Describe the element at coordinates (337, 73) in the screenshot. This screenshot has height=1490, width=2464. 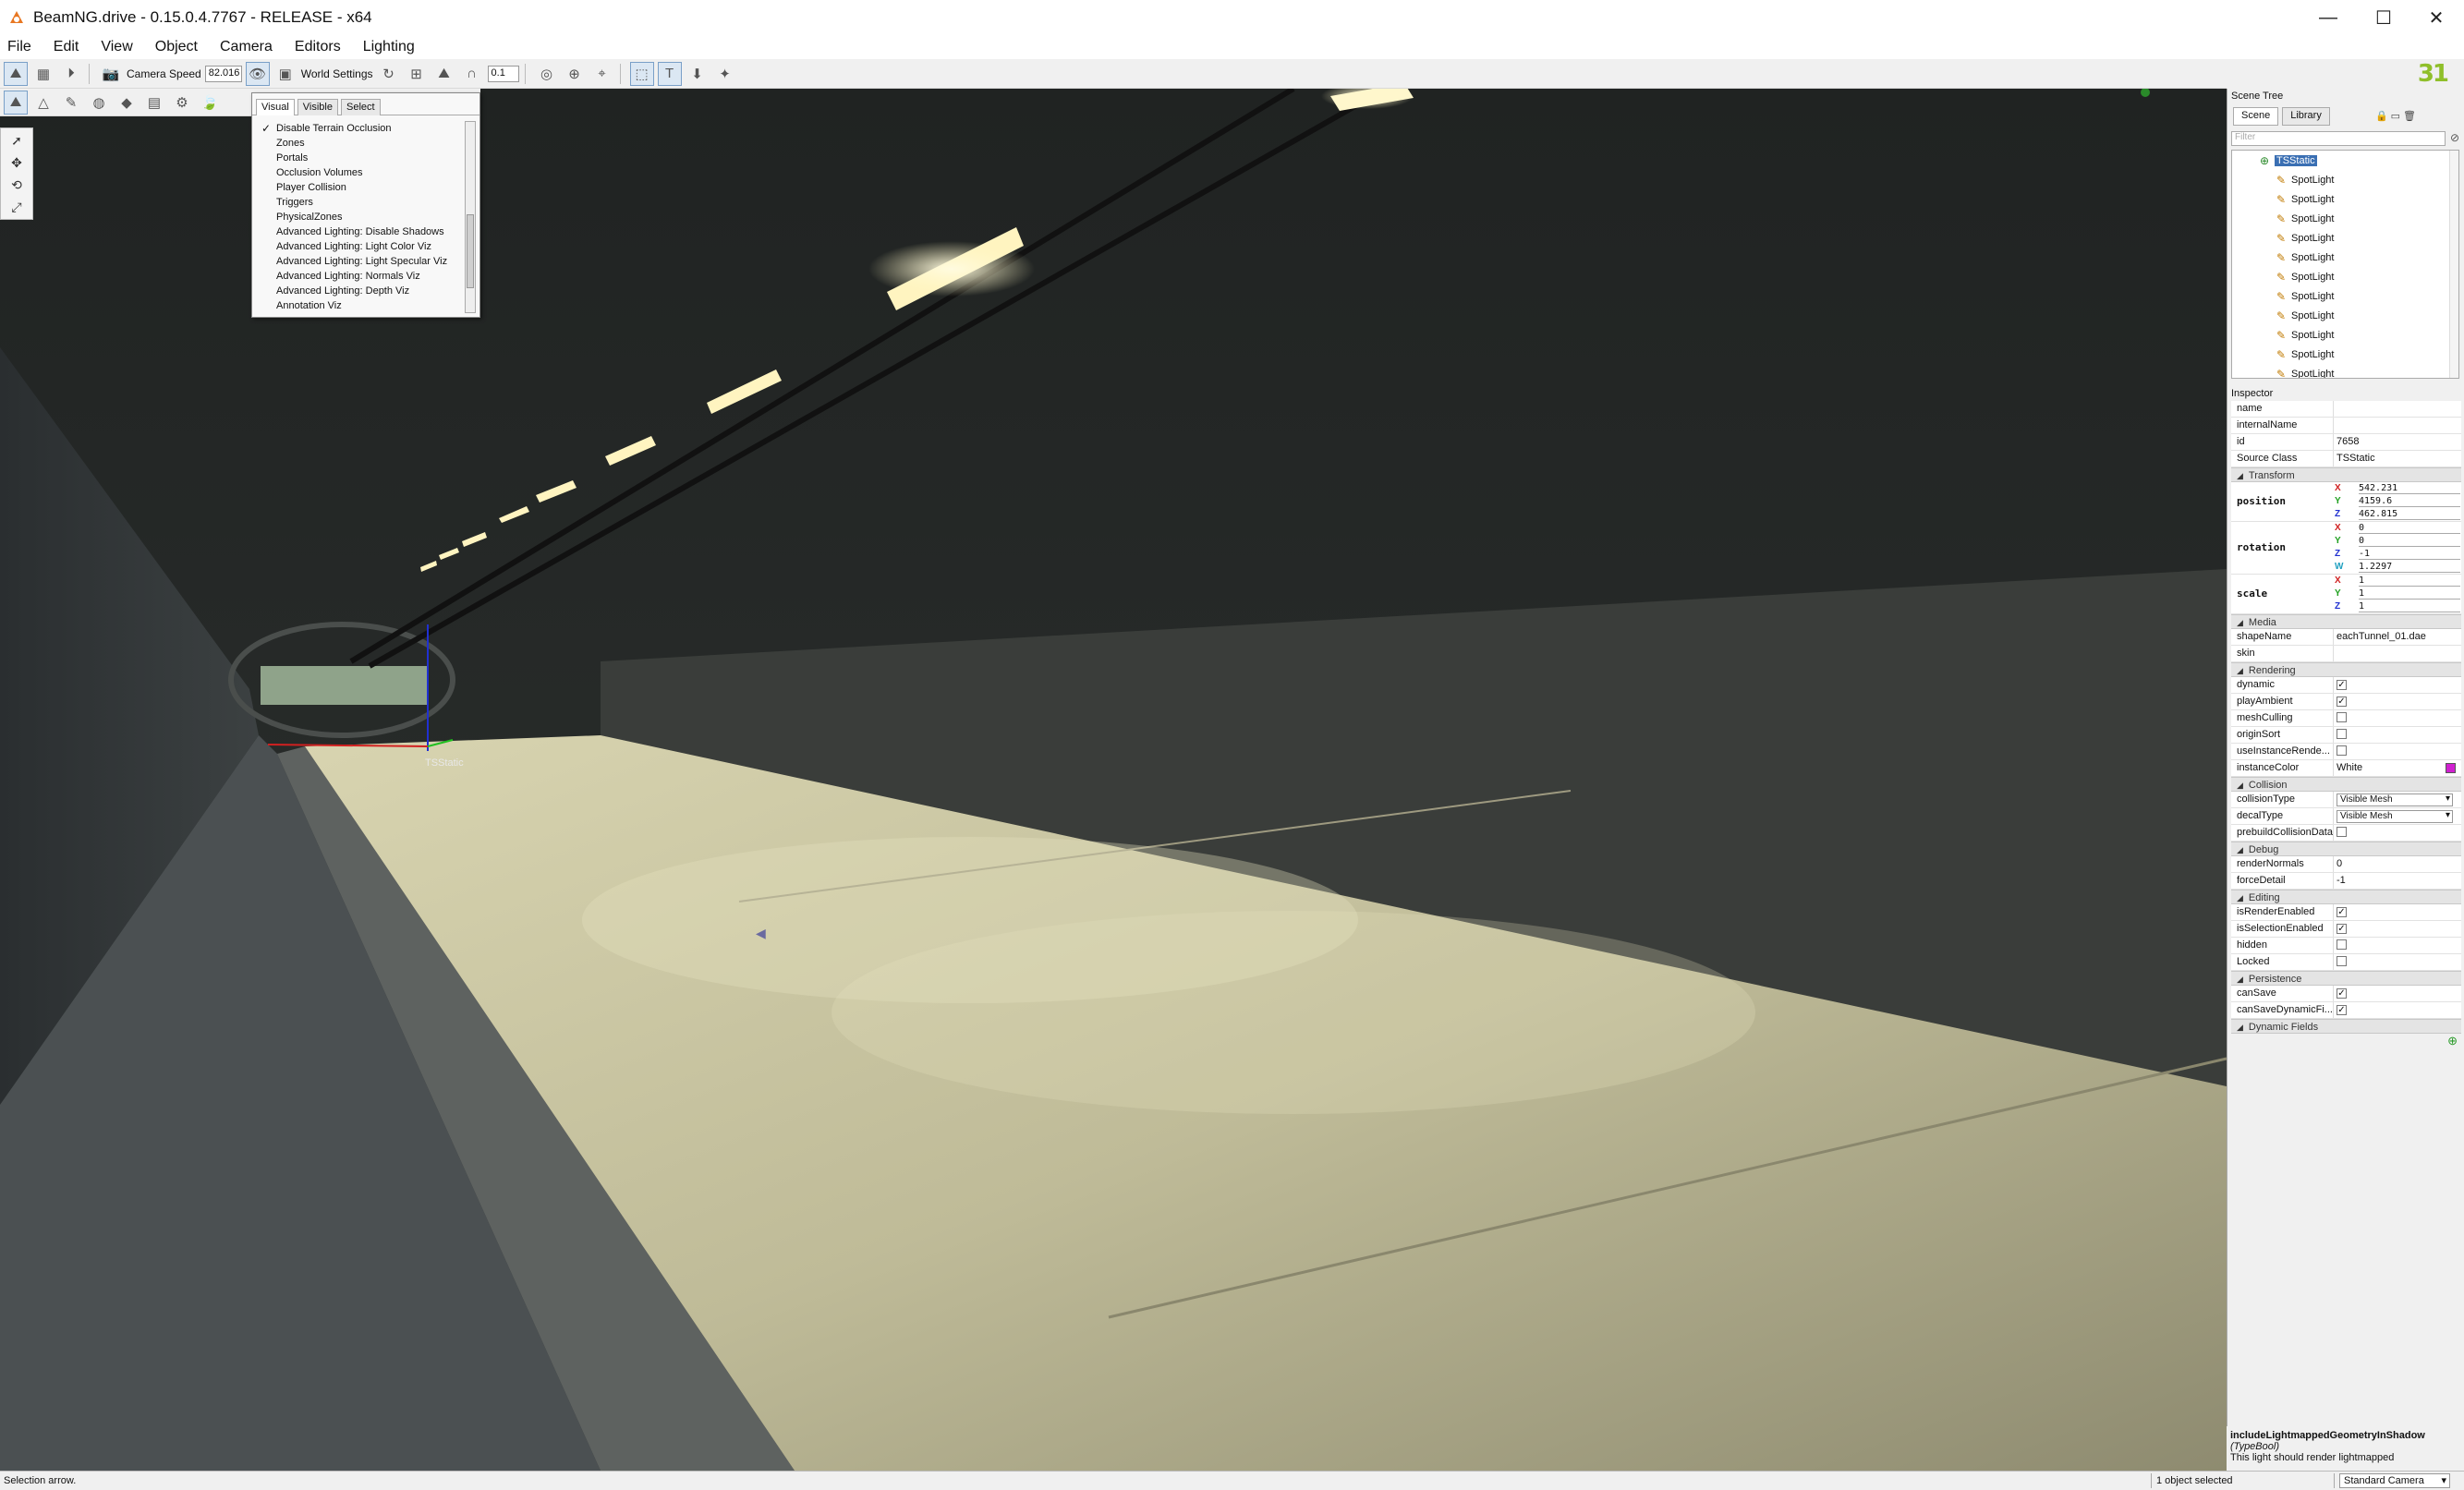
I see `world-settings-label: World Settings` at that location.